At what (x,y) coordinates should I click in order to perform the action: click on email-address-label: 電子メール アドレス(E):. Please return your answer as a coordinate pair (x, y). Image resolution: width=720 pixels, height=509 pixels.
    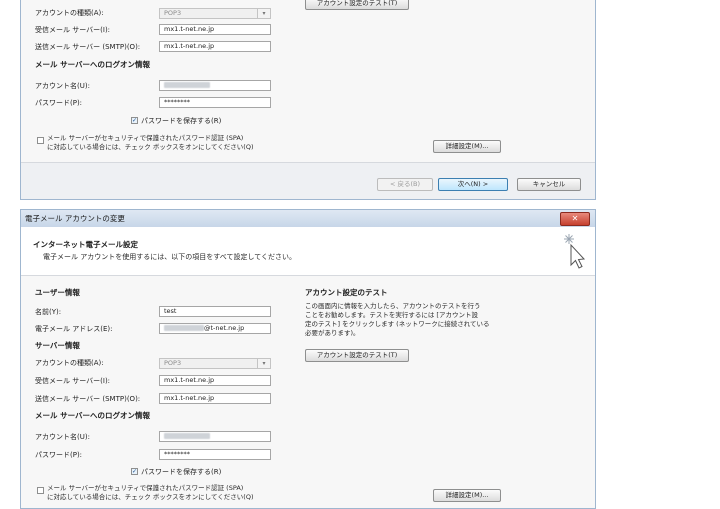
    Looking at the image, I should click on (74, 329).